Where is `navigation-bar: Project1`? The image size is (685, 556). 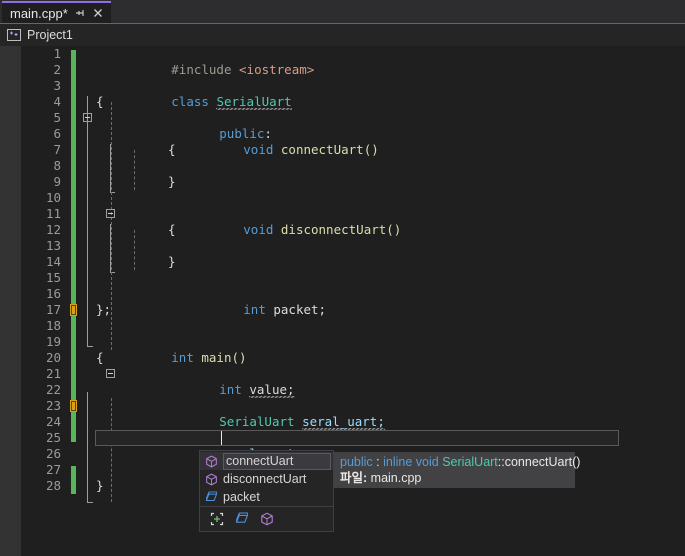
navigation-bar: Project1 is located at coordinates (342, 35).